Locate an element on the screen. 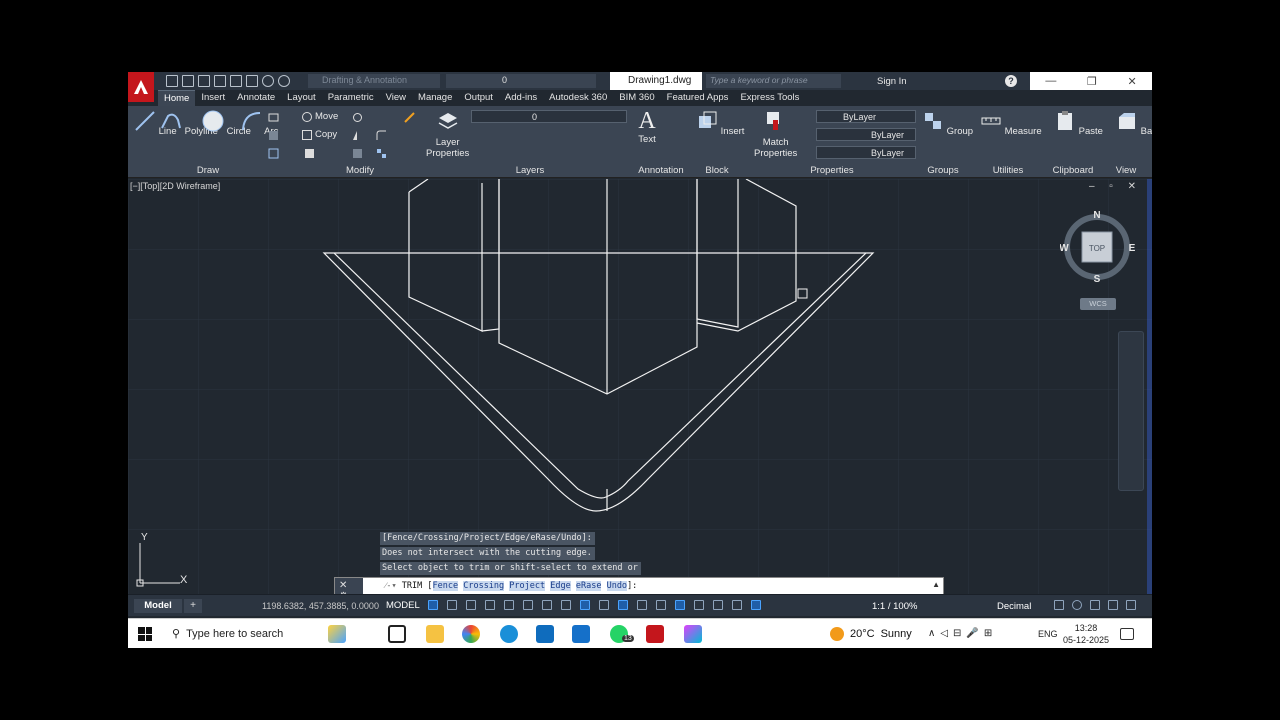  lineweight-icon is located at coordinates (604, 605).